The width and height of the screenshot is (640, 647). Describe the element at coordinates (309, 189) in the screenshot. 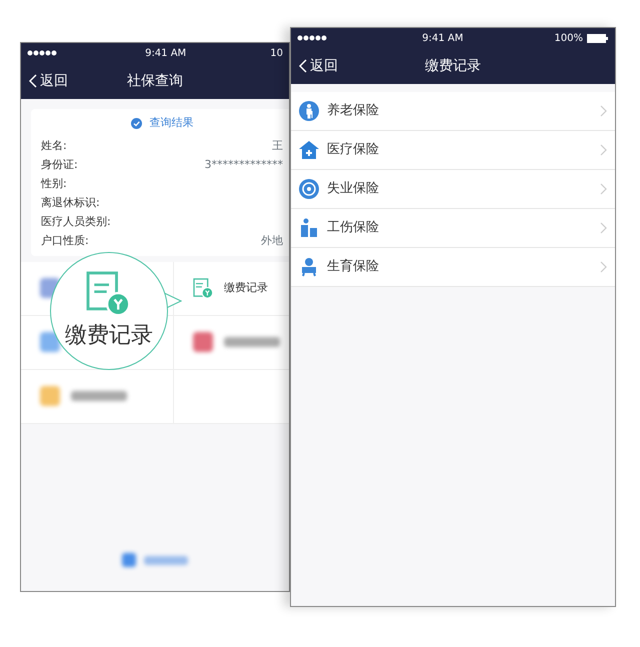

I see `circle-emblem-icon` at that location.